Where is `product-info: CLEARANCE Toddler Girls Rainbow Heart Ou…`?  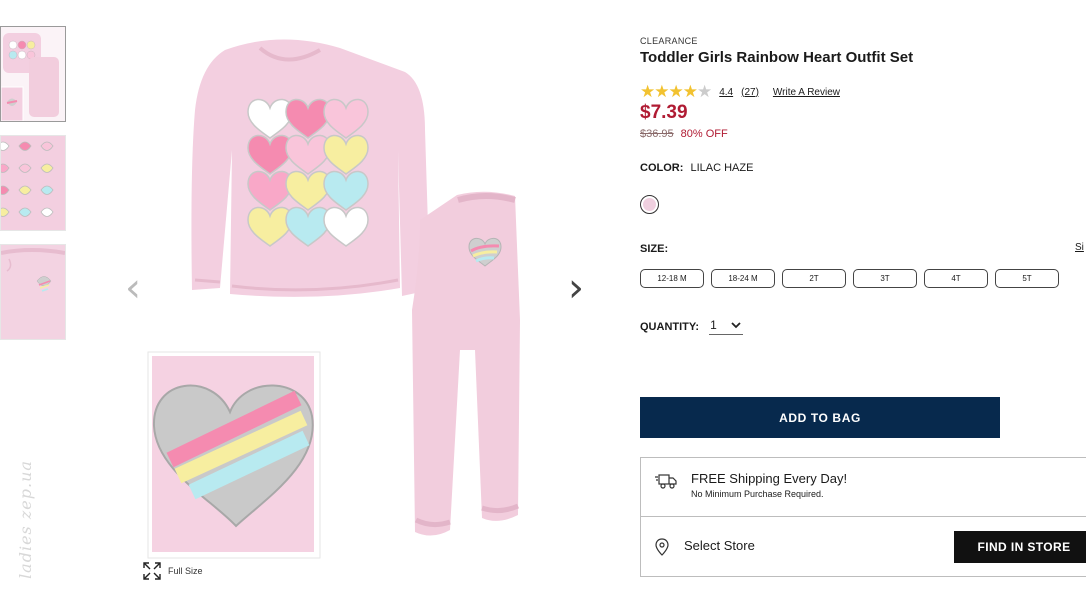 product-info: CLEARANCE Toddler Girls Rainbow Heart Ou… is located at coordinates (863, 51).